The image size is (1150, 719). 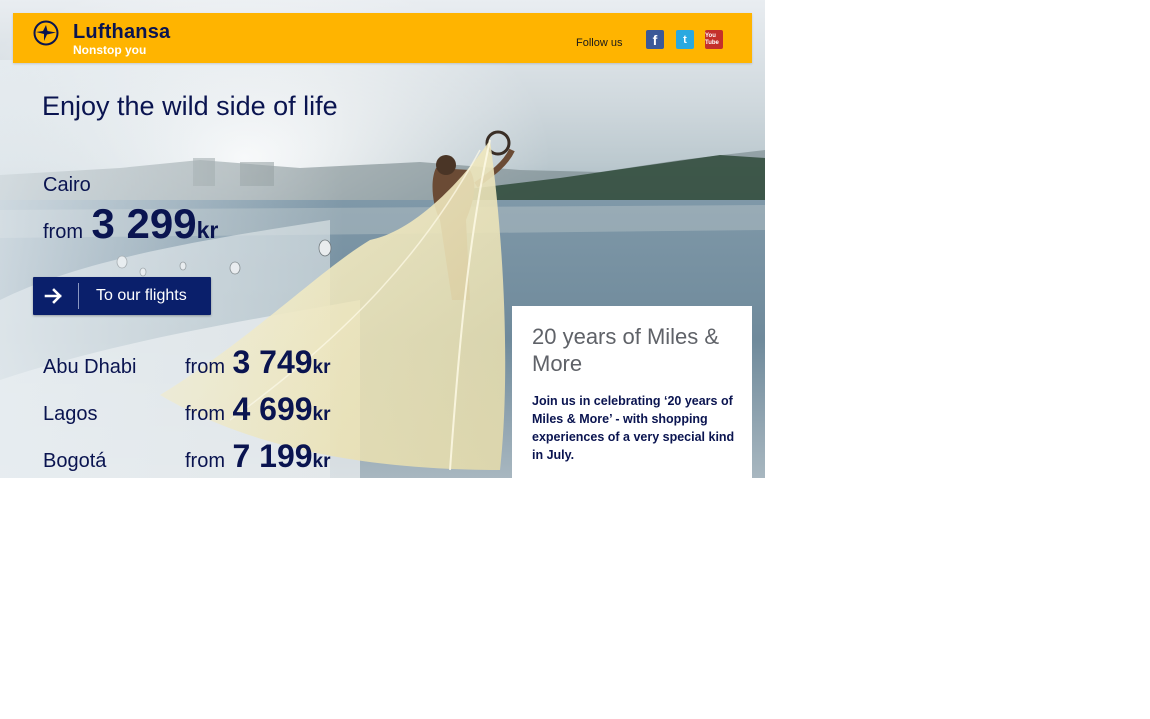 I want to click on crane-logo-icon, so click(x=46, y=33).